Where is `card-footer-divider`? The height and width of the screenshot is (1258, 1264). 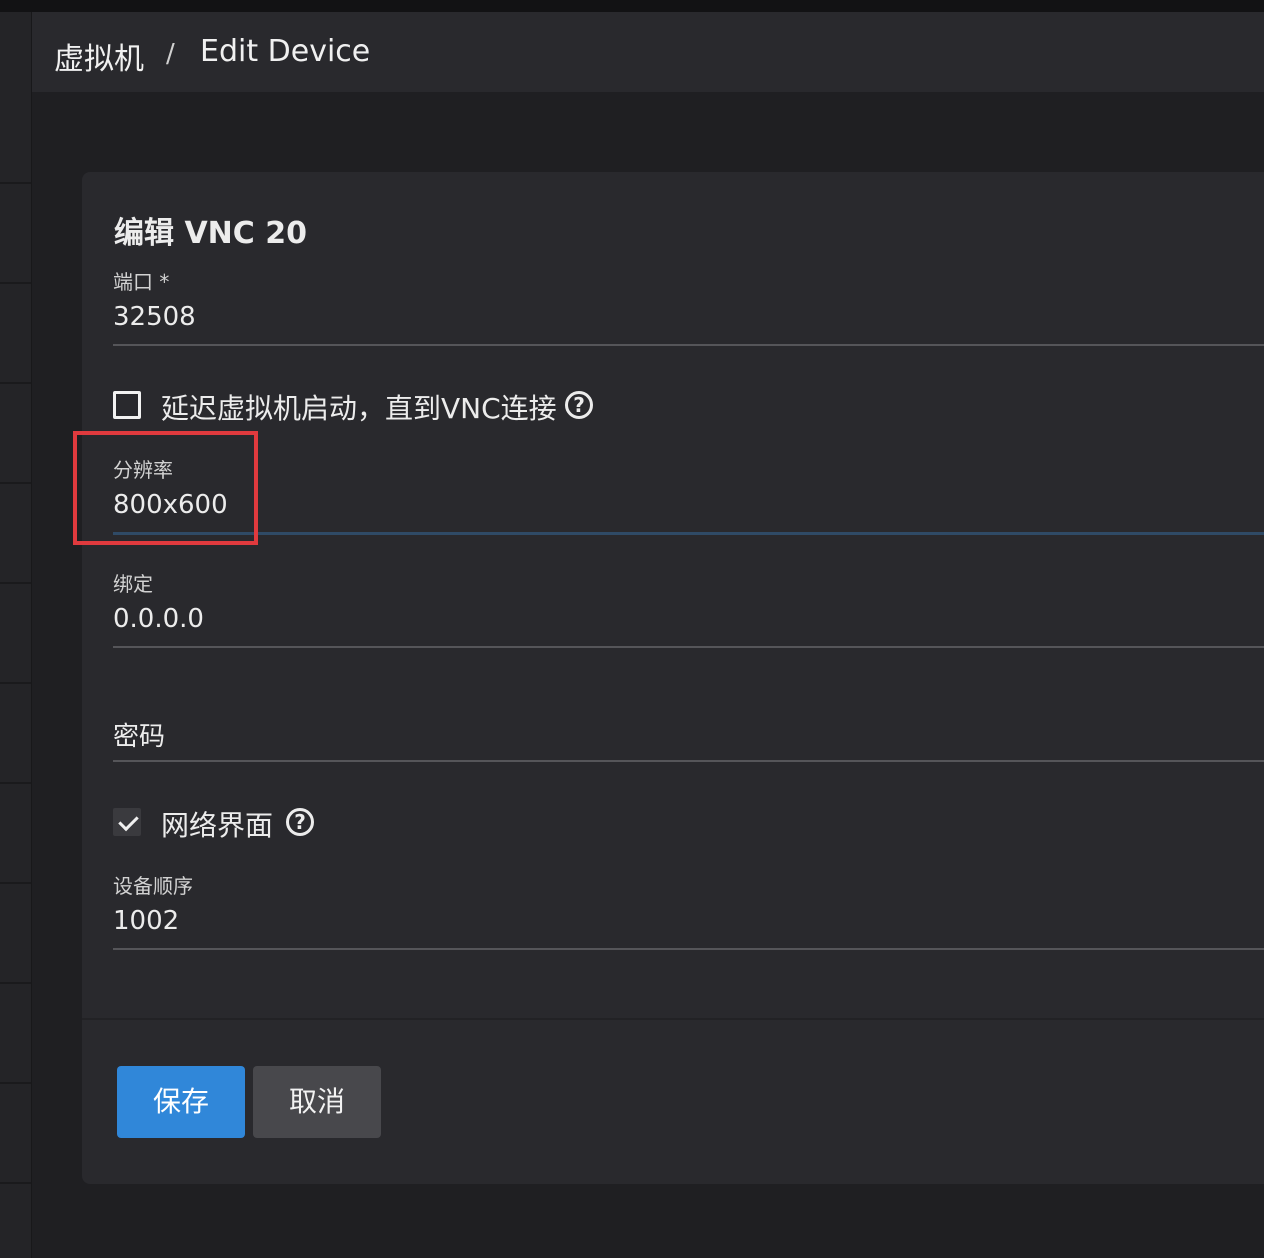 card-footer-divider is located at coordinates (673, 1019).